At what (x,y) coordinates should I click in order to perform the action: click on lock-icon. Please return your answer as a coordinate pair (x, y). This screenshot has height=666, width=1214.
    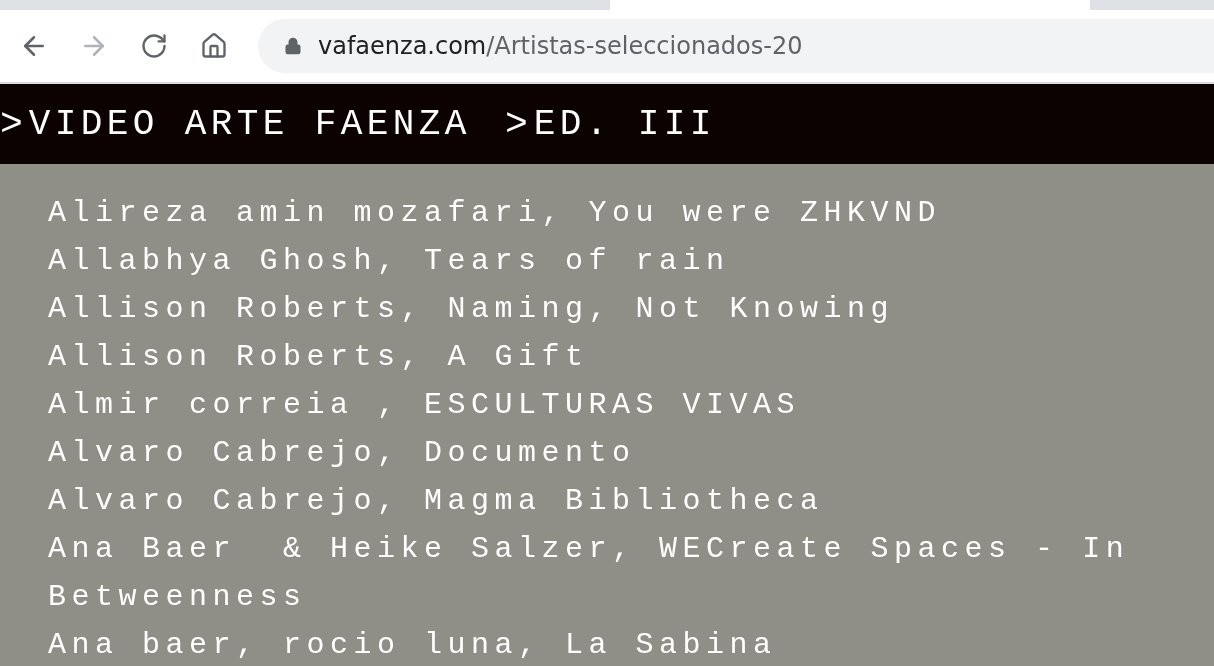
    Looking at the image, I should click on (293, 46).